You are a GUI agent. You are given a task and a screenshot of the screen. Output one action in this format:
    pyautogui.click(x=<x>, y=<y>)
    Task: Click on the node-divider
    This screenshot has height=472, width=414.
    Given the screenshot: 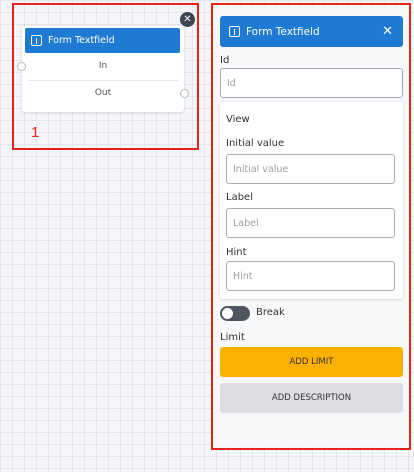 What is the action you would take?
    pyautogui.click(x=103, y=80)
    